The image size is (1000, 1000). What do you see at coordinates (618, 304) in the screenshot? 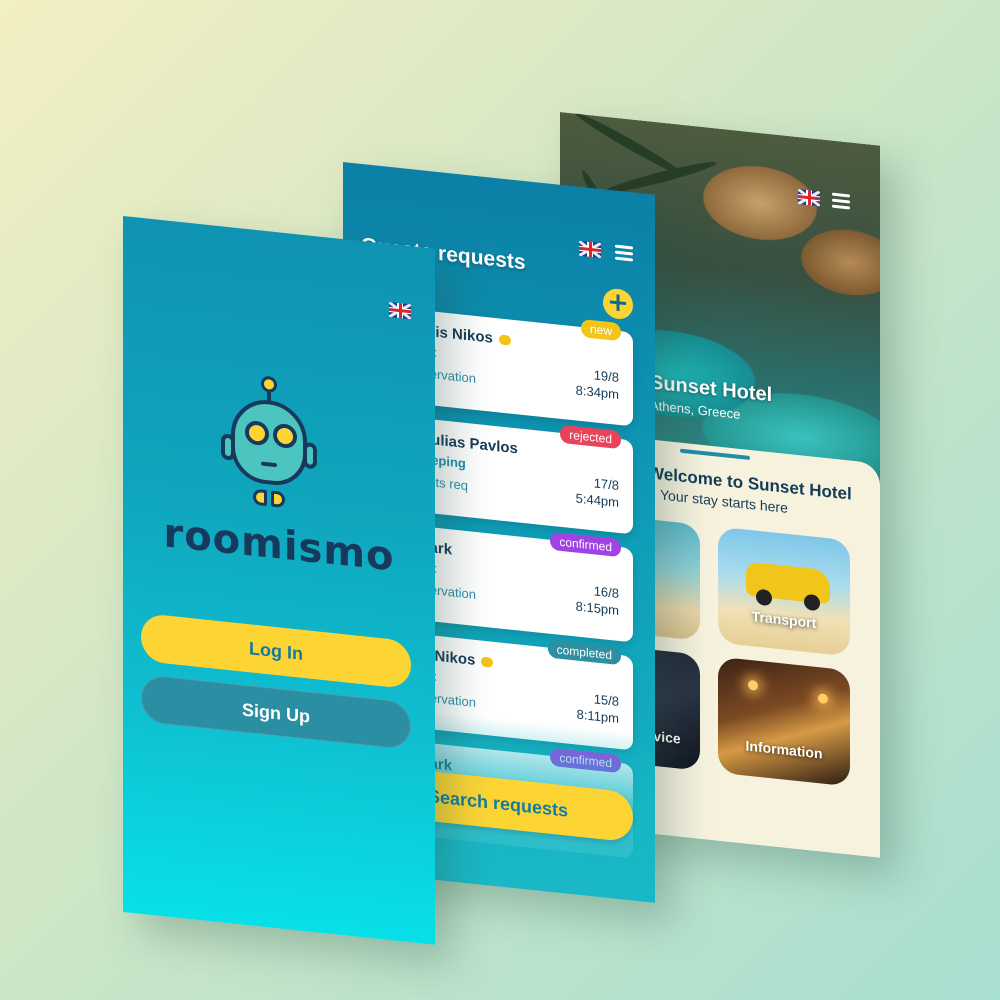
I see `add-request-button: +` at bounding box center [618, 304].